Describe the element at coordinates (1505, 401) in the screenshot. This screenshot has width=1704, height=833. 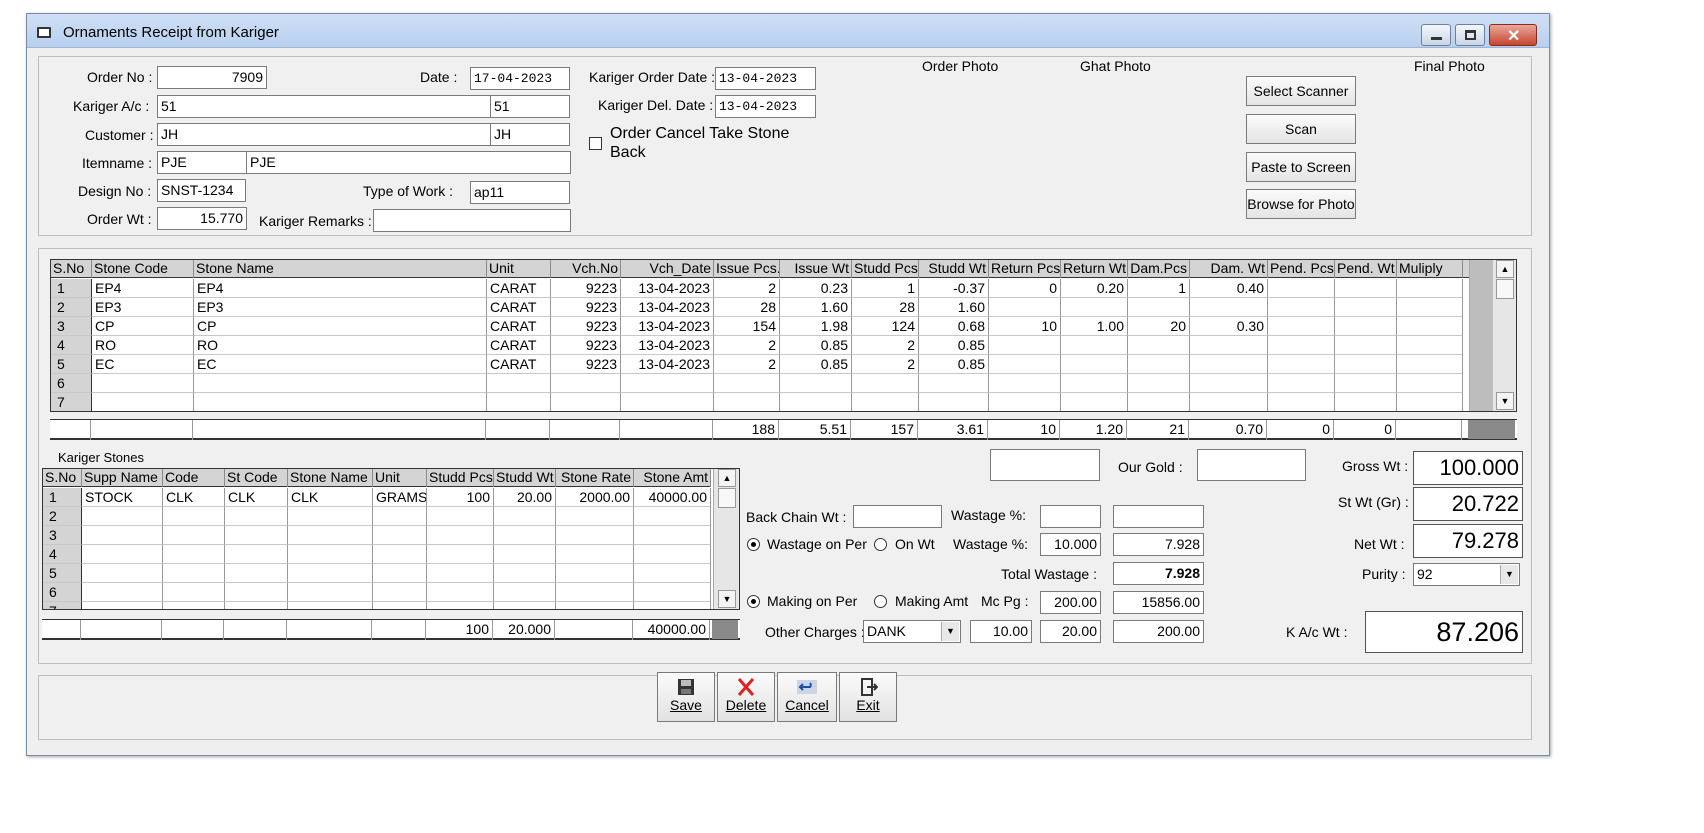
I see `scroll-down-icon: ▼` at that location.